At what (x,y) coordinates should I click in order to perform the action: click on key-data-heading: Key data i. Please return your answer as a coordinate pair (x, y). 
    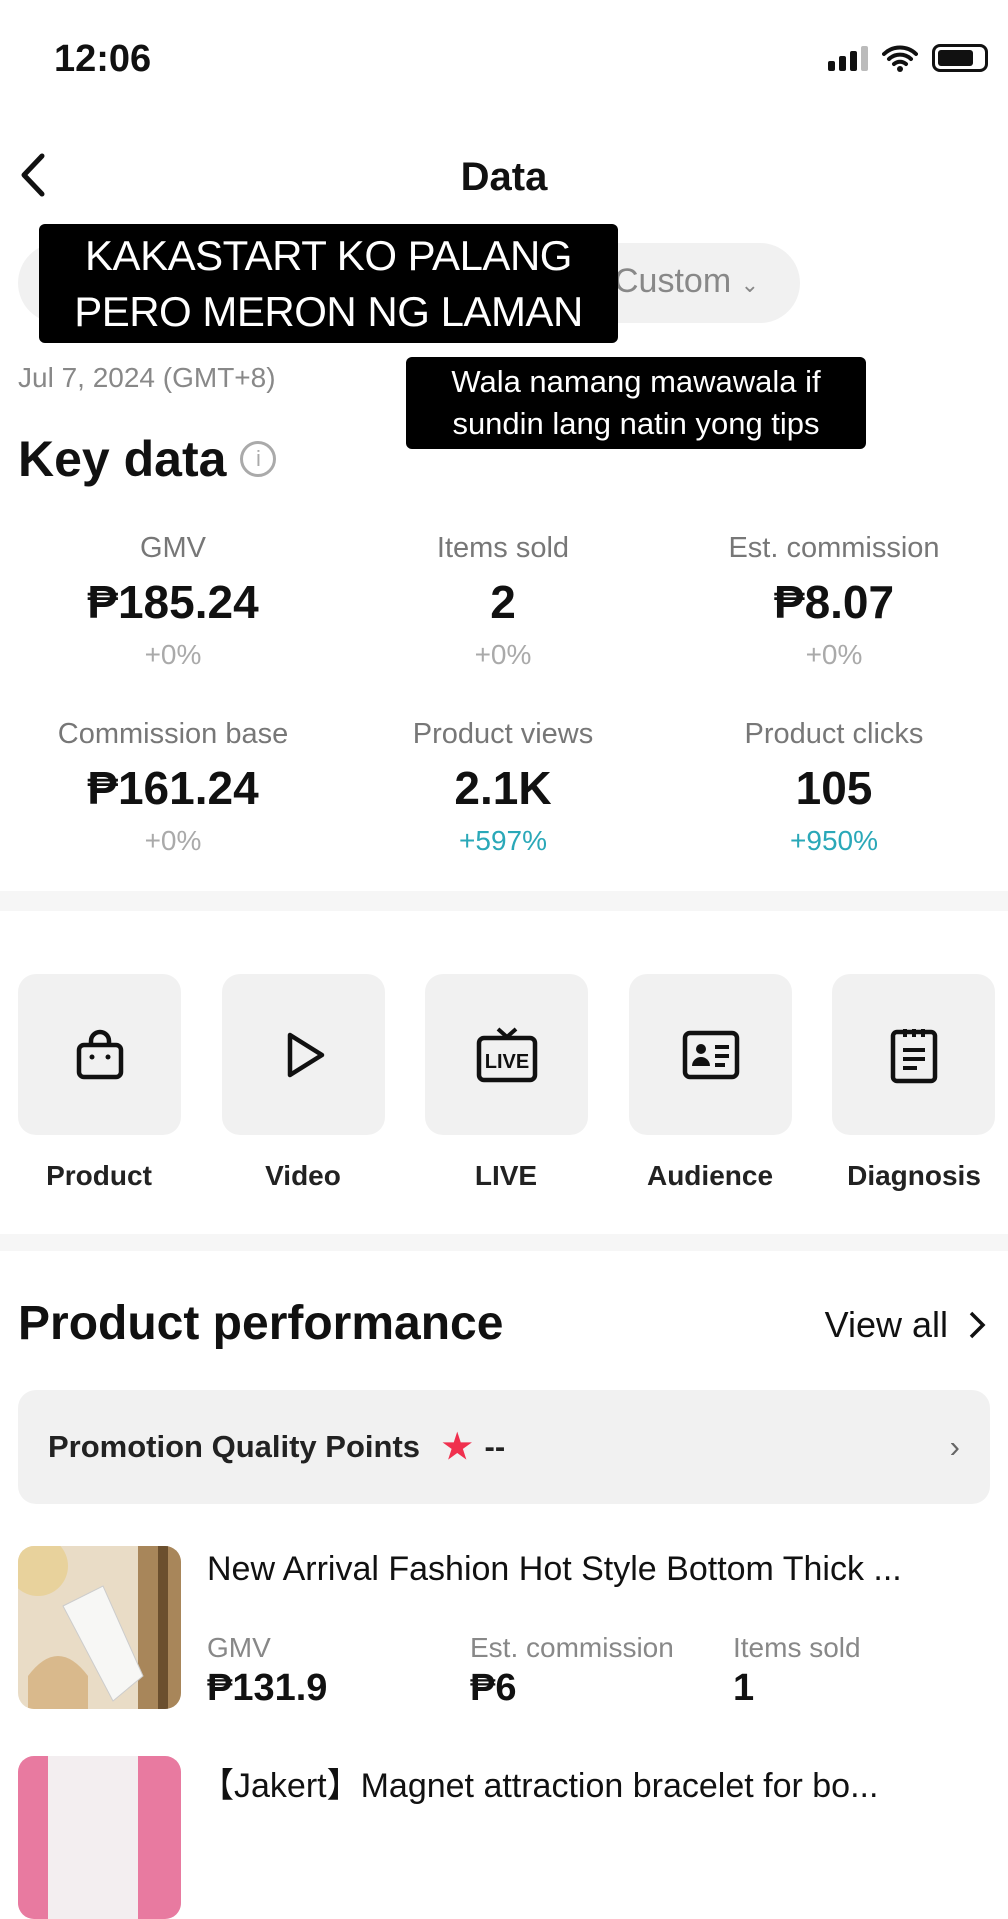
    Looking at the image, I should click on (147, 459).